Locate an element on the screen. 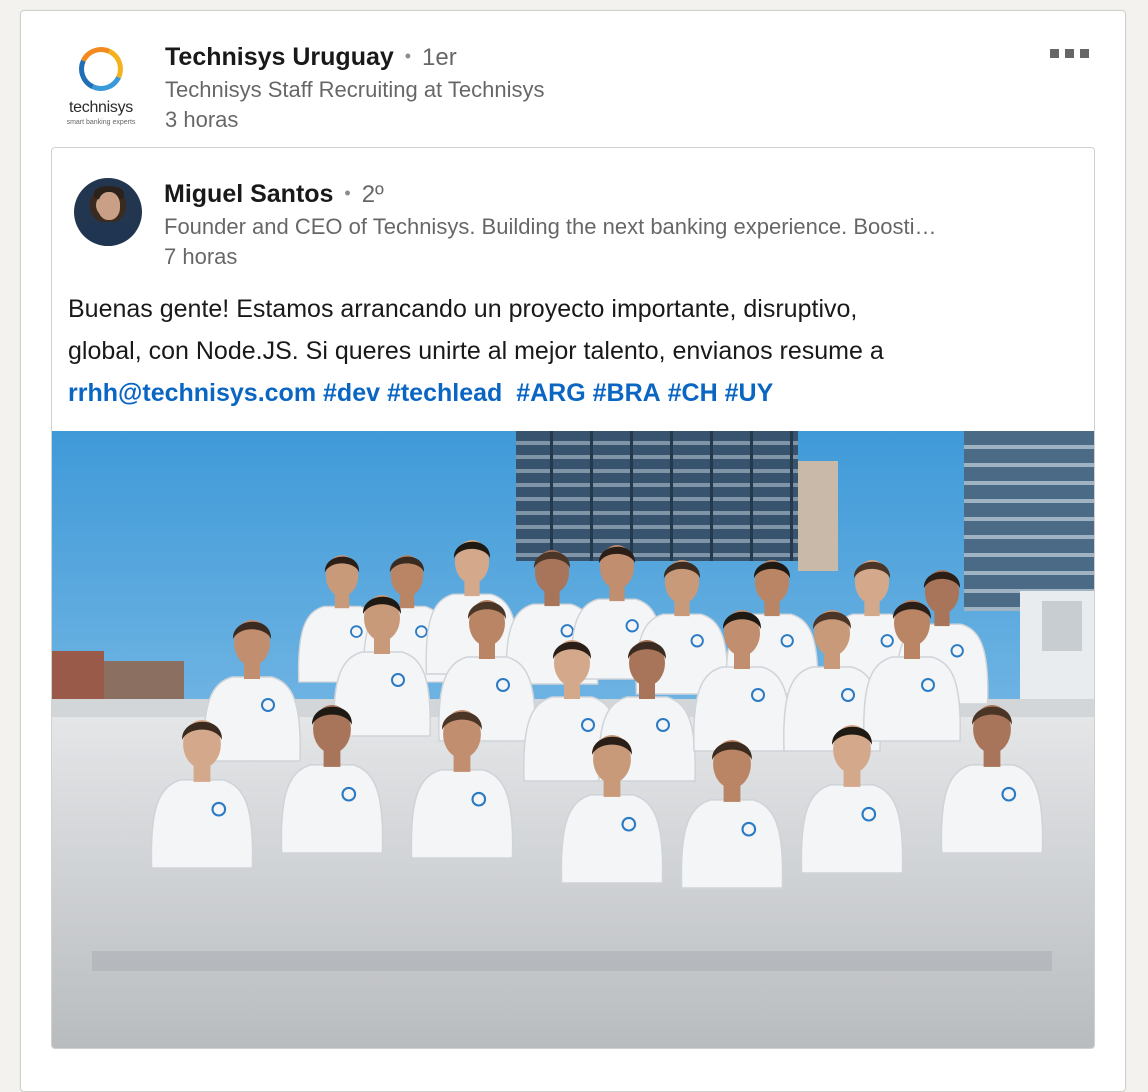  hashtag-link: #techlead is located at coordinates (444, 393).